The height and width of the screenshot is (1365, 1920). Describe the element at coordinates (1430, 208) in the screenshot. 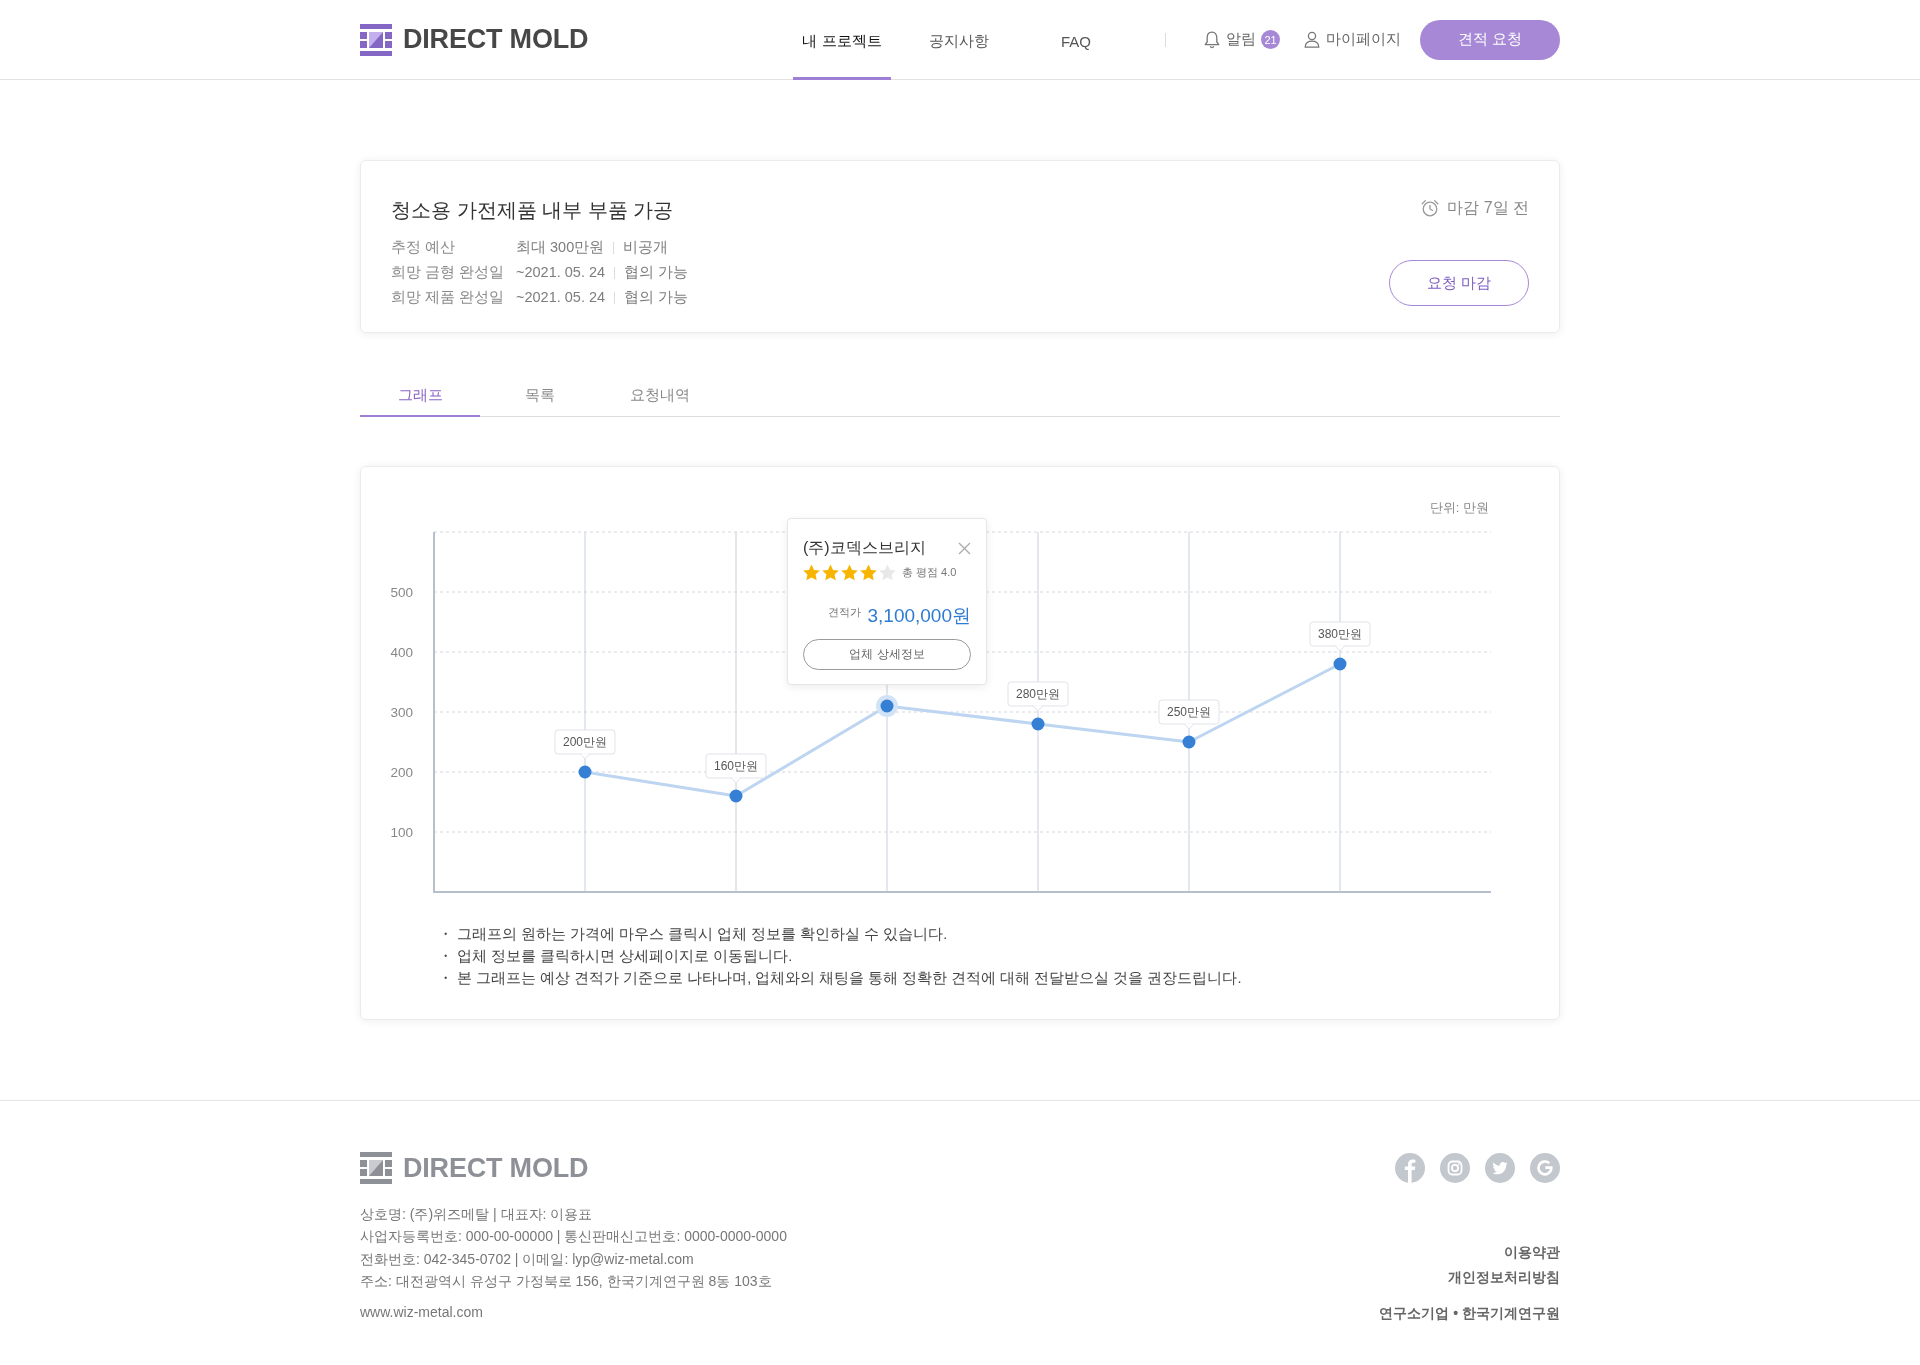

I see `alarm-clock-icon` at that location.